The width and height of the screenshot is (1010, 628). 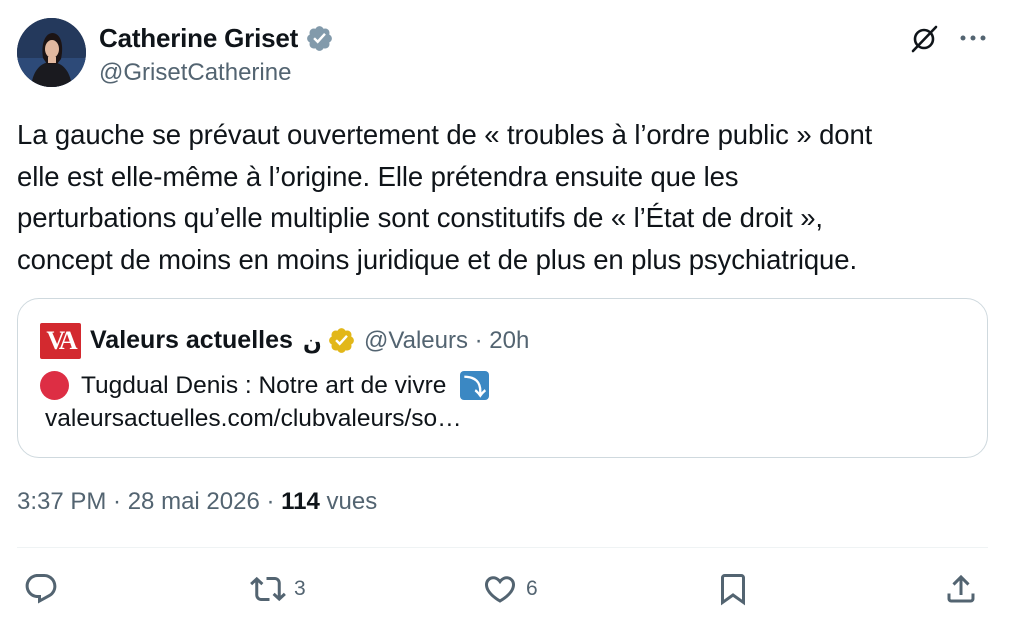 What do you see at coordinates (319, 38) in the screenshot?
I see `verified-badge-icon` at bounding box center [319, 38].